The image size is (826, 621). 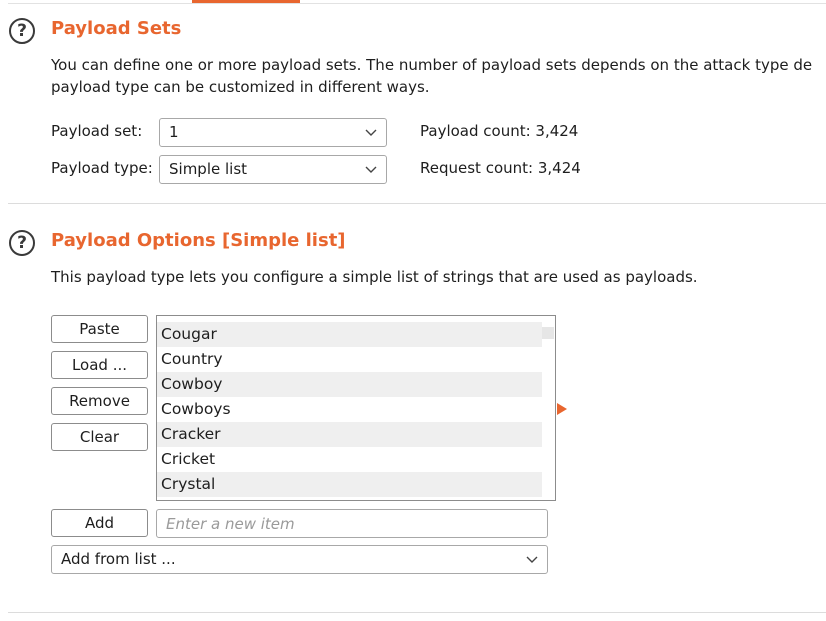 What do you see at coordinates (102, 168) in the screenshot?
I see `payload-type-label: Payload type:` at bounding box center [102, 168].